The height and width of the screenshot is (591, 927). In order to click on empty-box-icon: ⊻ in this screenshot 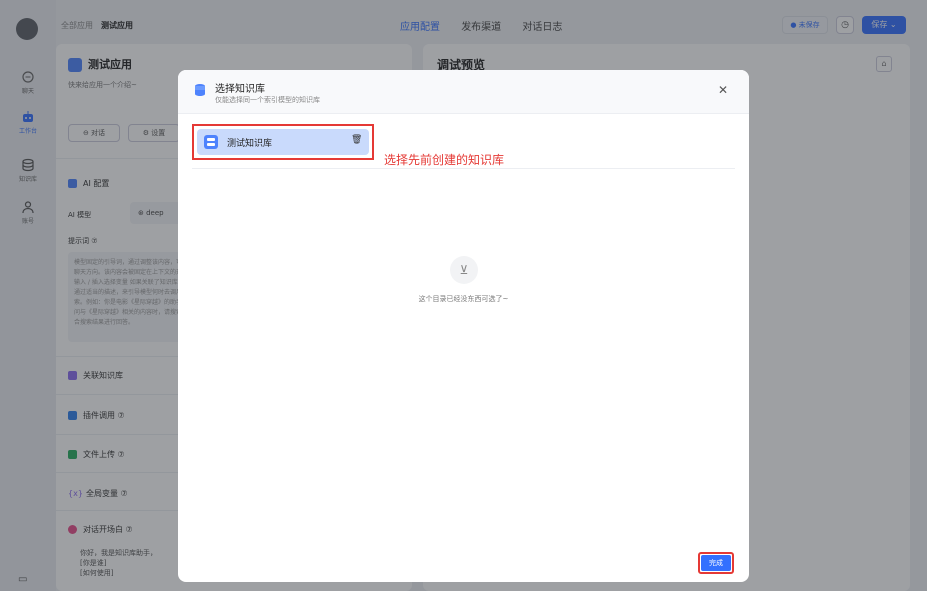, I will do `click(464, 270)`.